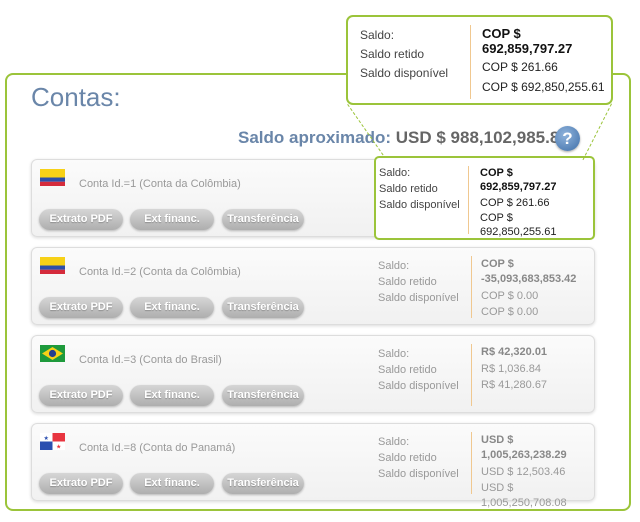 Image resolution: width=640 pixels, height=522 pixels. Describe the element at coordinates (514, 385) in the screenshot. I see `saldo-disponivel-value: R$ 41,280.67` at that location.